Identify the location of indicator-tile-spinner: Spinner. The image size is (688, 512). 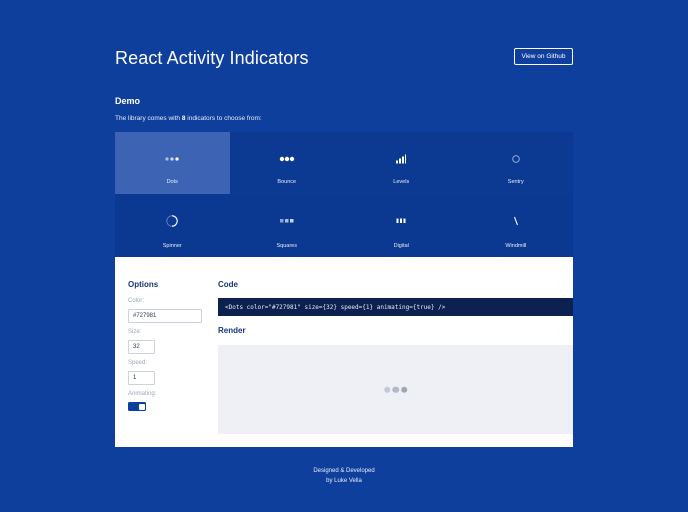
(172, 225).